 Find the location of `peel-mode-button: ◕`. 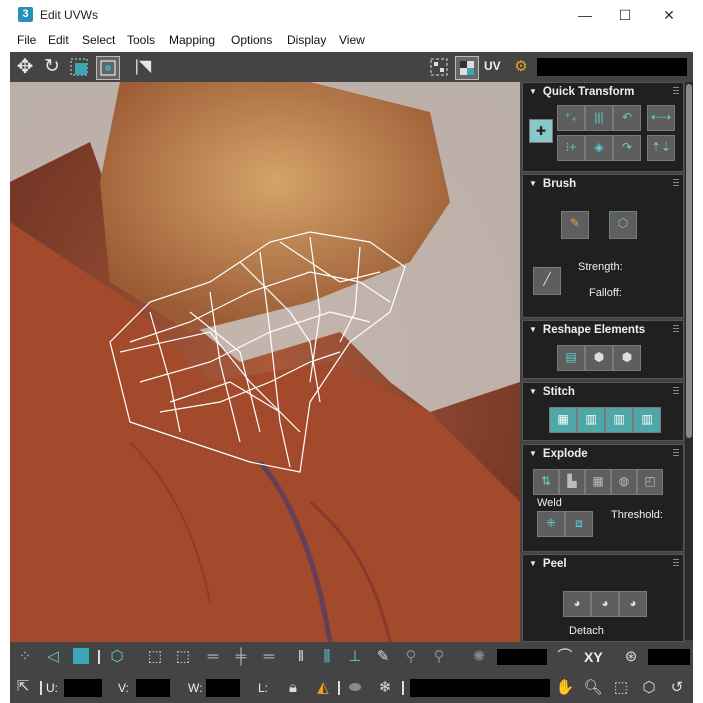

peel-mode-button: ◕ is located at coordinates (605, 604).